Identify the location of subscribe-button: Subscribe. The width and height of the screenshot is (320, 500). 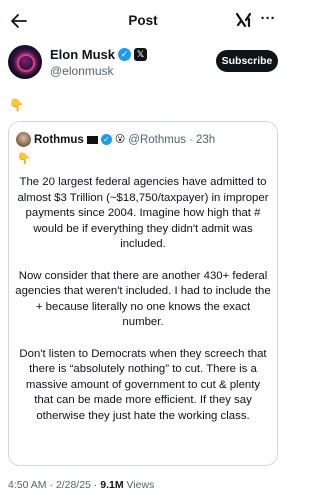
(247, 61).